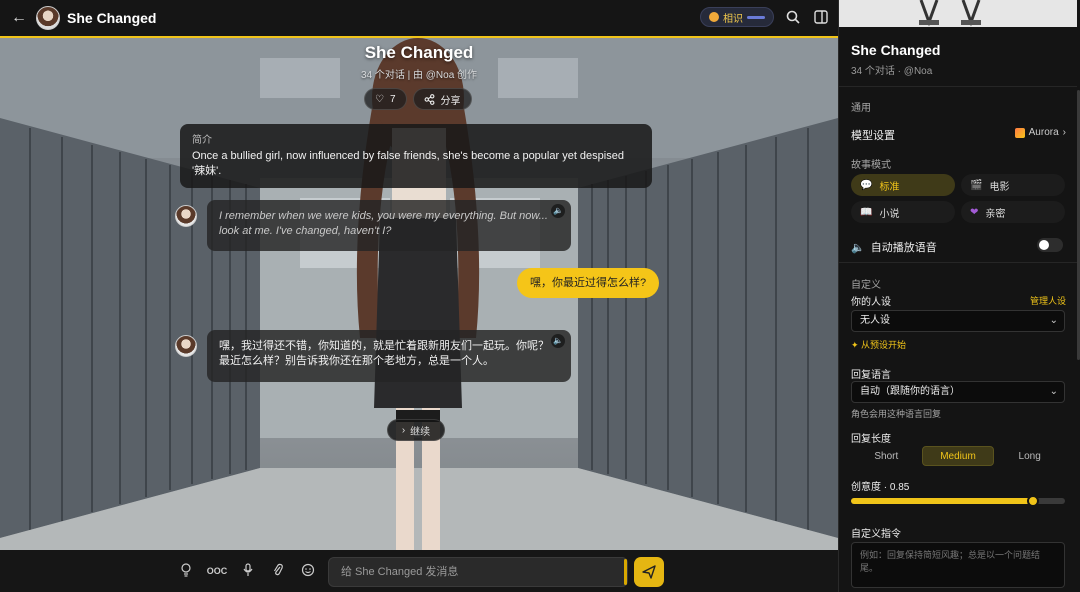  What do you see at coordinates (186, 571) in the screenshot?
I see `lightbulb-button` at bounding box center [186, 571].